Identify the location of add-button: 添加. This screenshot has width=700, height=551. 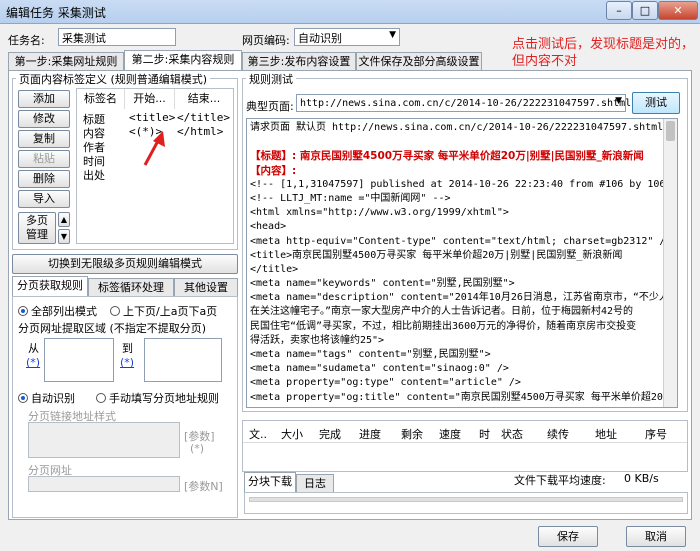
(44, 99).